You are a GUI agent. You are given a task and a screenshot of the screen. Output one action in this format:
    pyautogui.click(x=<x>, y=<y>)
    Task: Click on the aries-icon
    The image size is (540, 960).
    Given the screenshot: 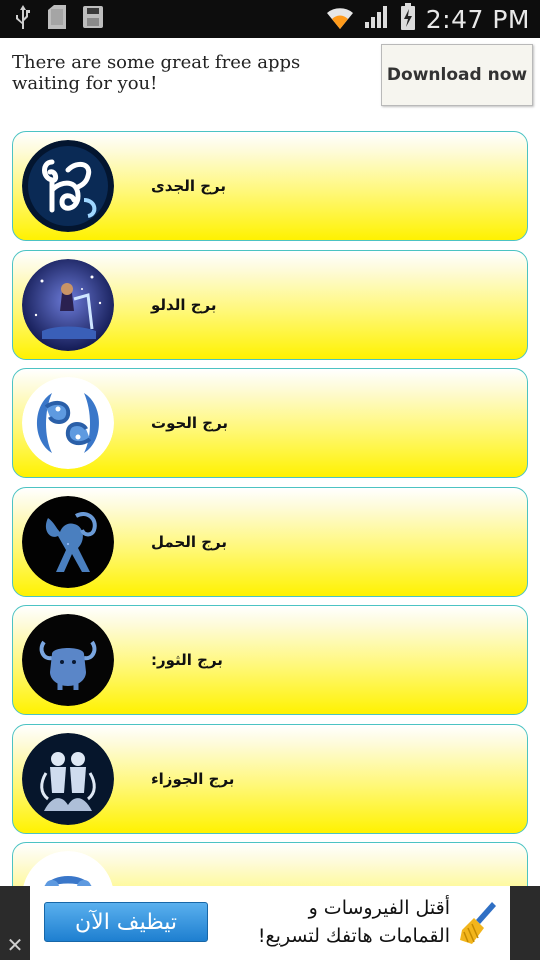 What is the action you would take?
    pyautogui.click(x=68, y=542)
    